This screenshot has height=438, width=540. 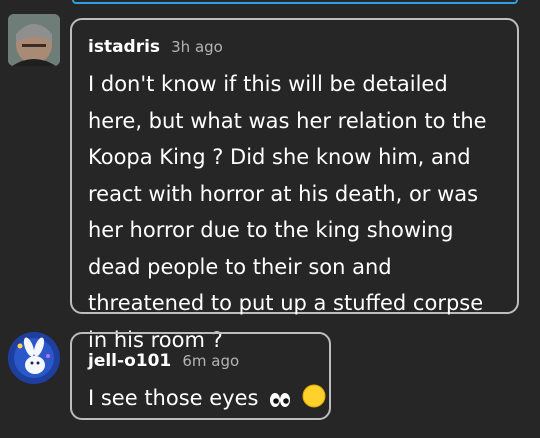 I want to click on comment-meta: jell-o101 6m ago, so click(x=163, y=361).